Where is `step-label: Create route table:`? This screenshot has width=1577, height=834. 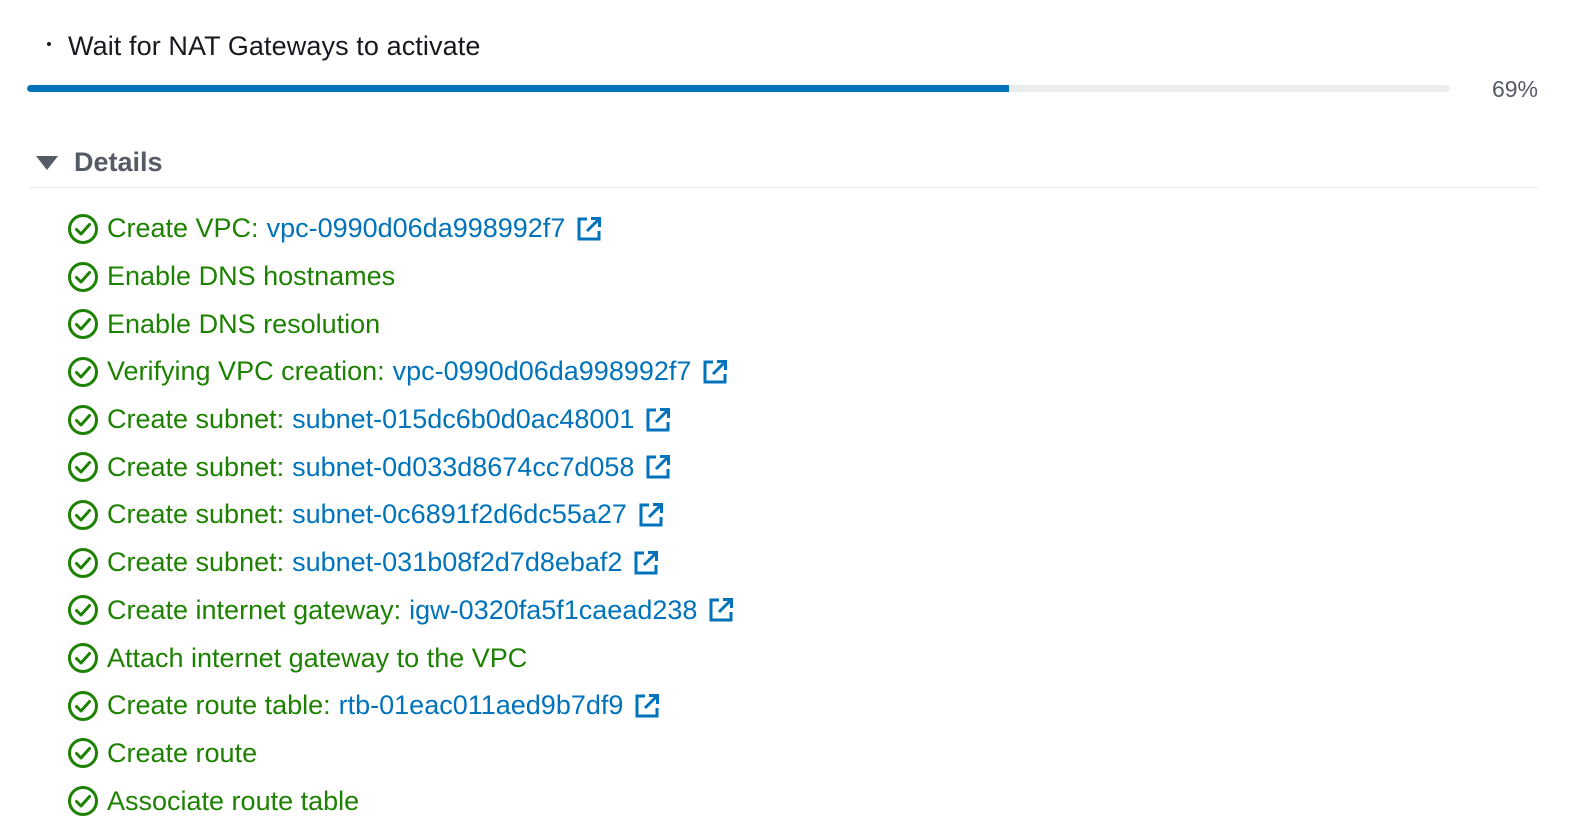
step-label: Create route table: is located at coordinates (219, 705).